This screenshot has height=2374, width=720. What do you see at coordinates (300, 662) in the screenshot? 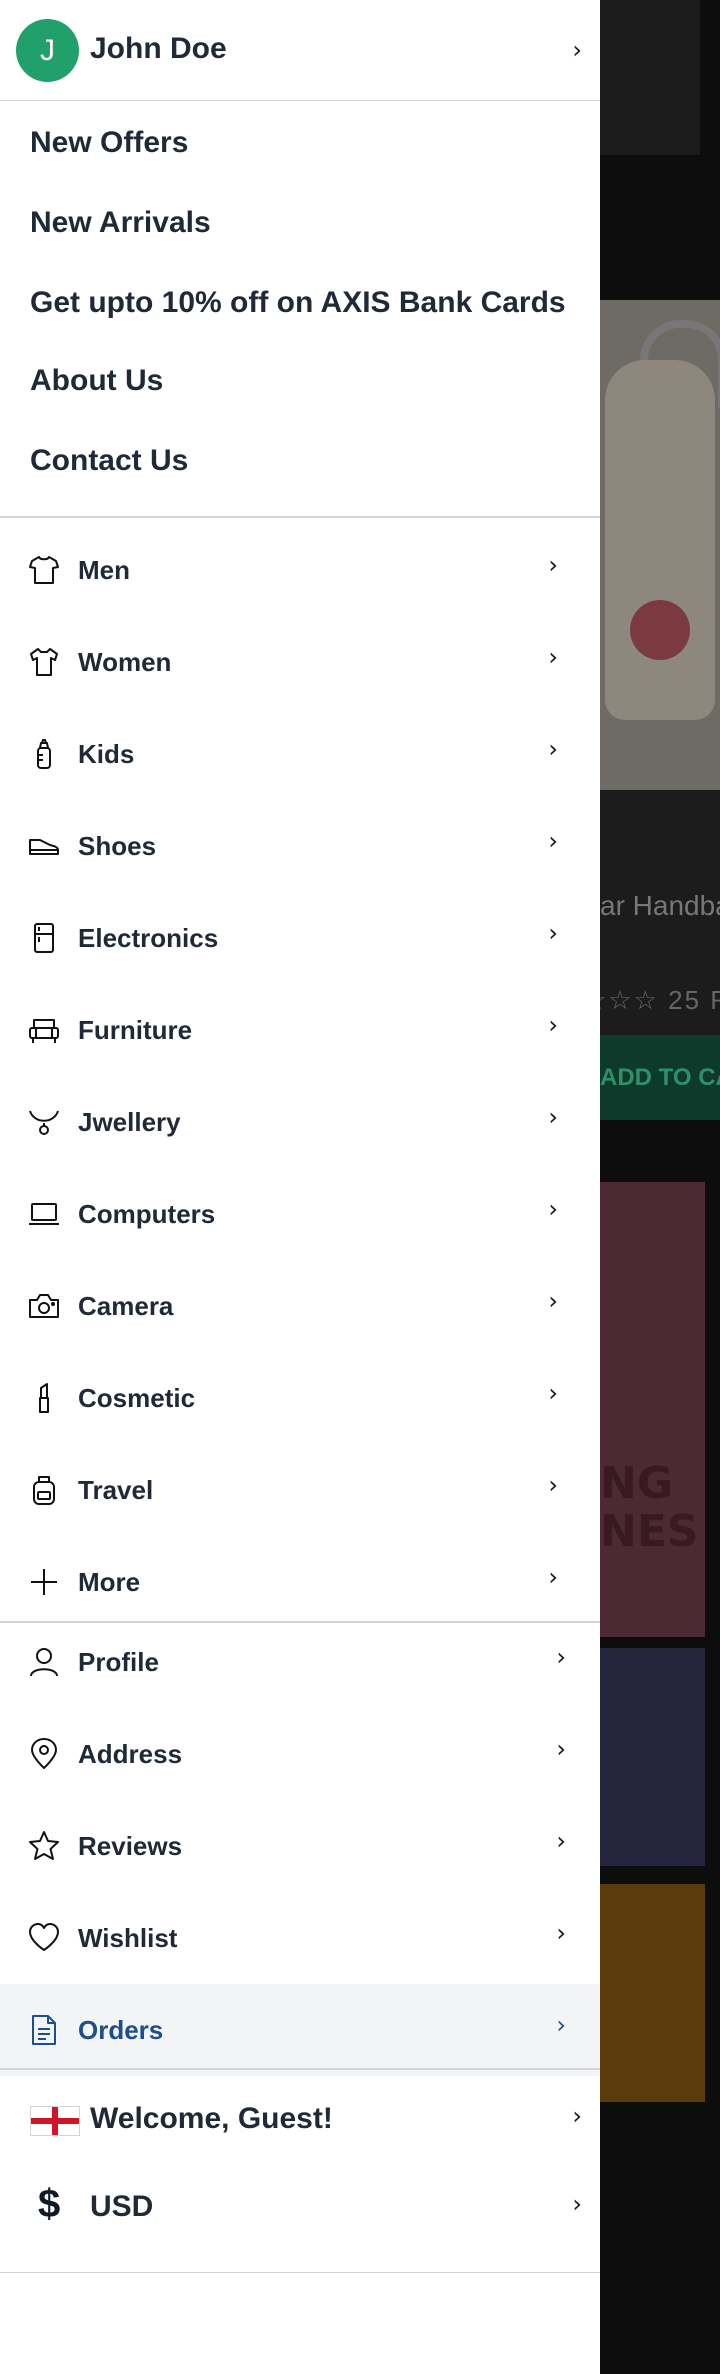
I see `category-women: Women ›` at bounding box center [300, 662].